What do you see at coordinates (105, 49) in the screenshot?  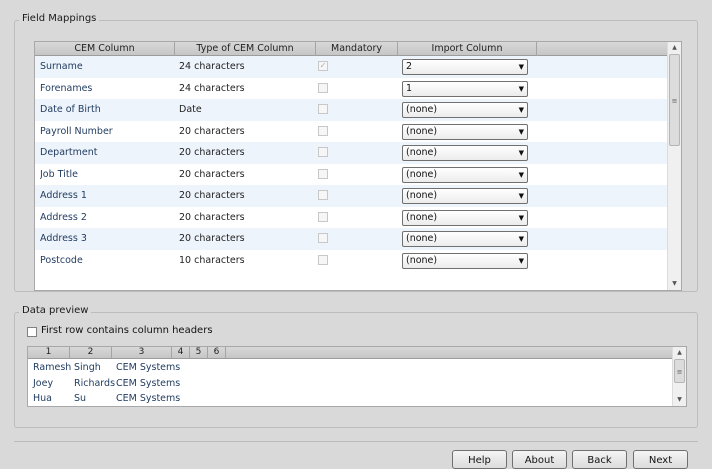 I see `header-cem-column: CEM Column` at bounding box center [105, 49].